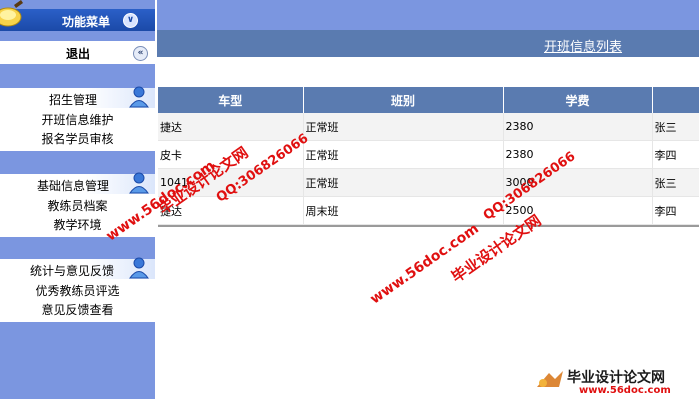 Image resolution: width=699 pixels, height=399 pixels. I want to click on menu-group-stats-feedback: 统计与意见反馈 优秀教练员评选 意见反馈查看, so click(77, 289).